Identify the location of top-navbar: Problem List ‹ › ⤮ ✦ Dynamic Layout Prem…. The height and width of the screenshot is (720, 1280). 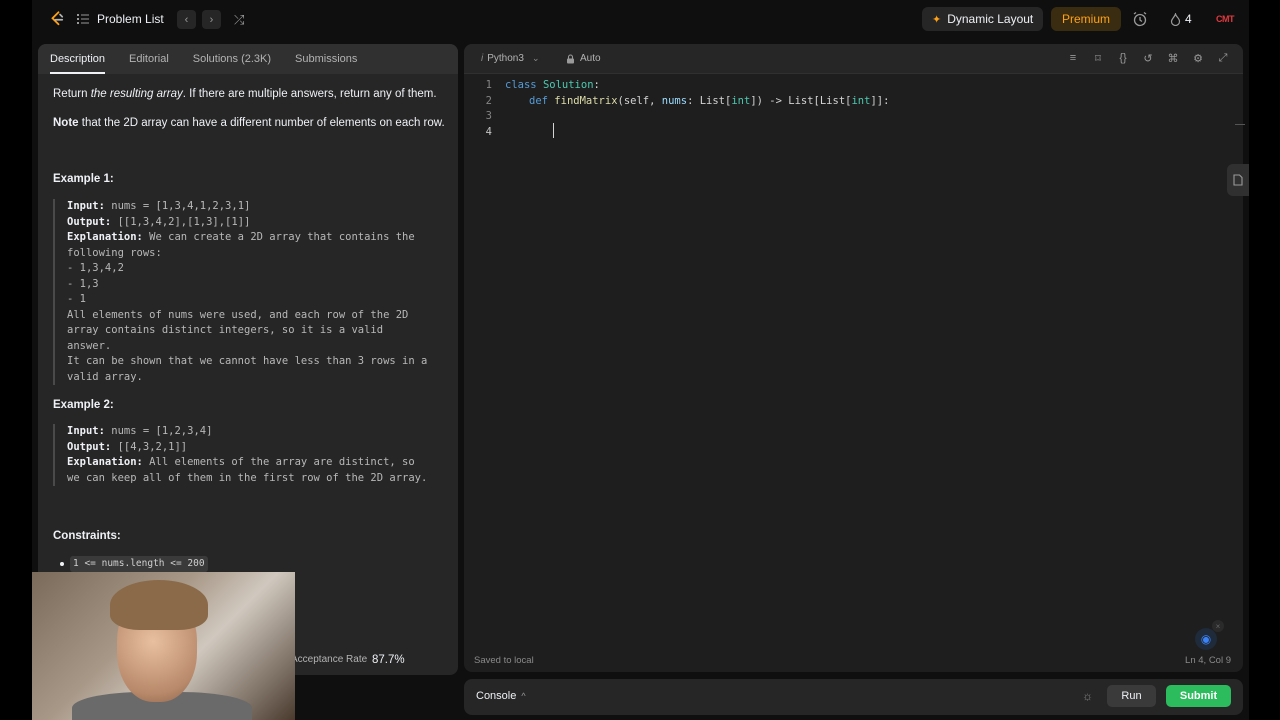
(640, 19).